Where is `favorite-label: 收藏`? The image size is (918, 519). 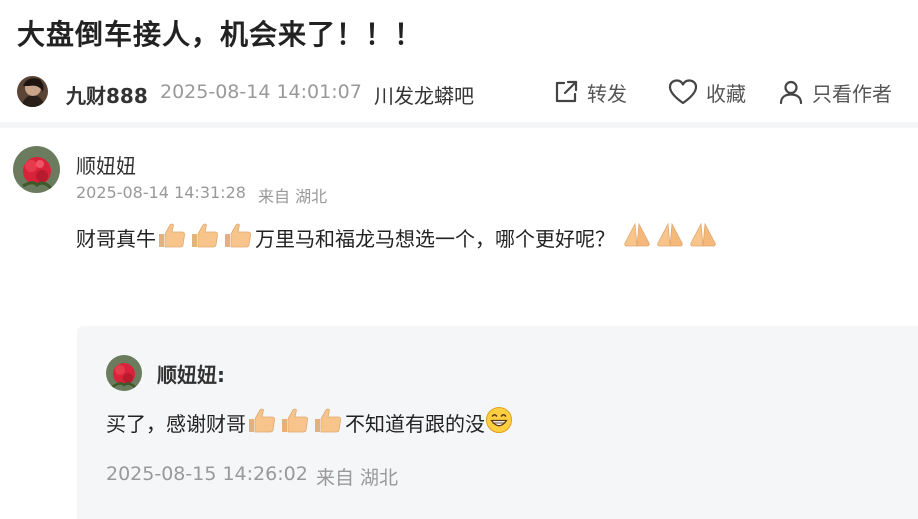 favorite-label: 收藏 is located at coordinates (726, 93).